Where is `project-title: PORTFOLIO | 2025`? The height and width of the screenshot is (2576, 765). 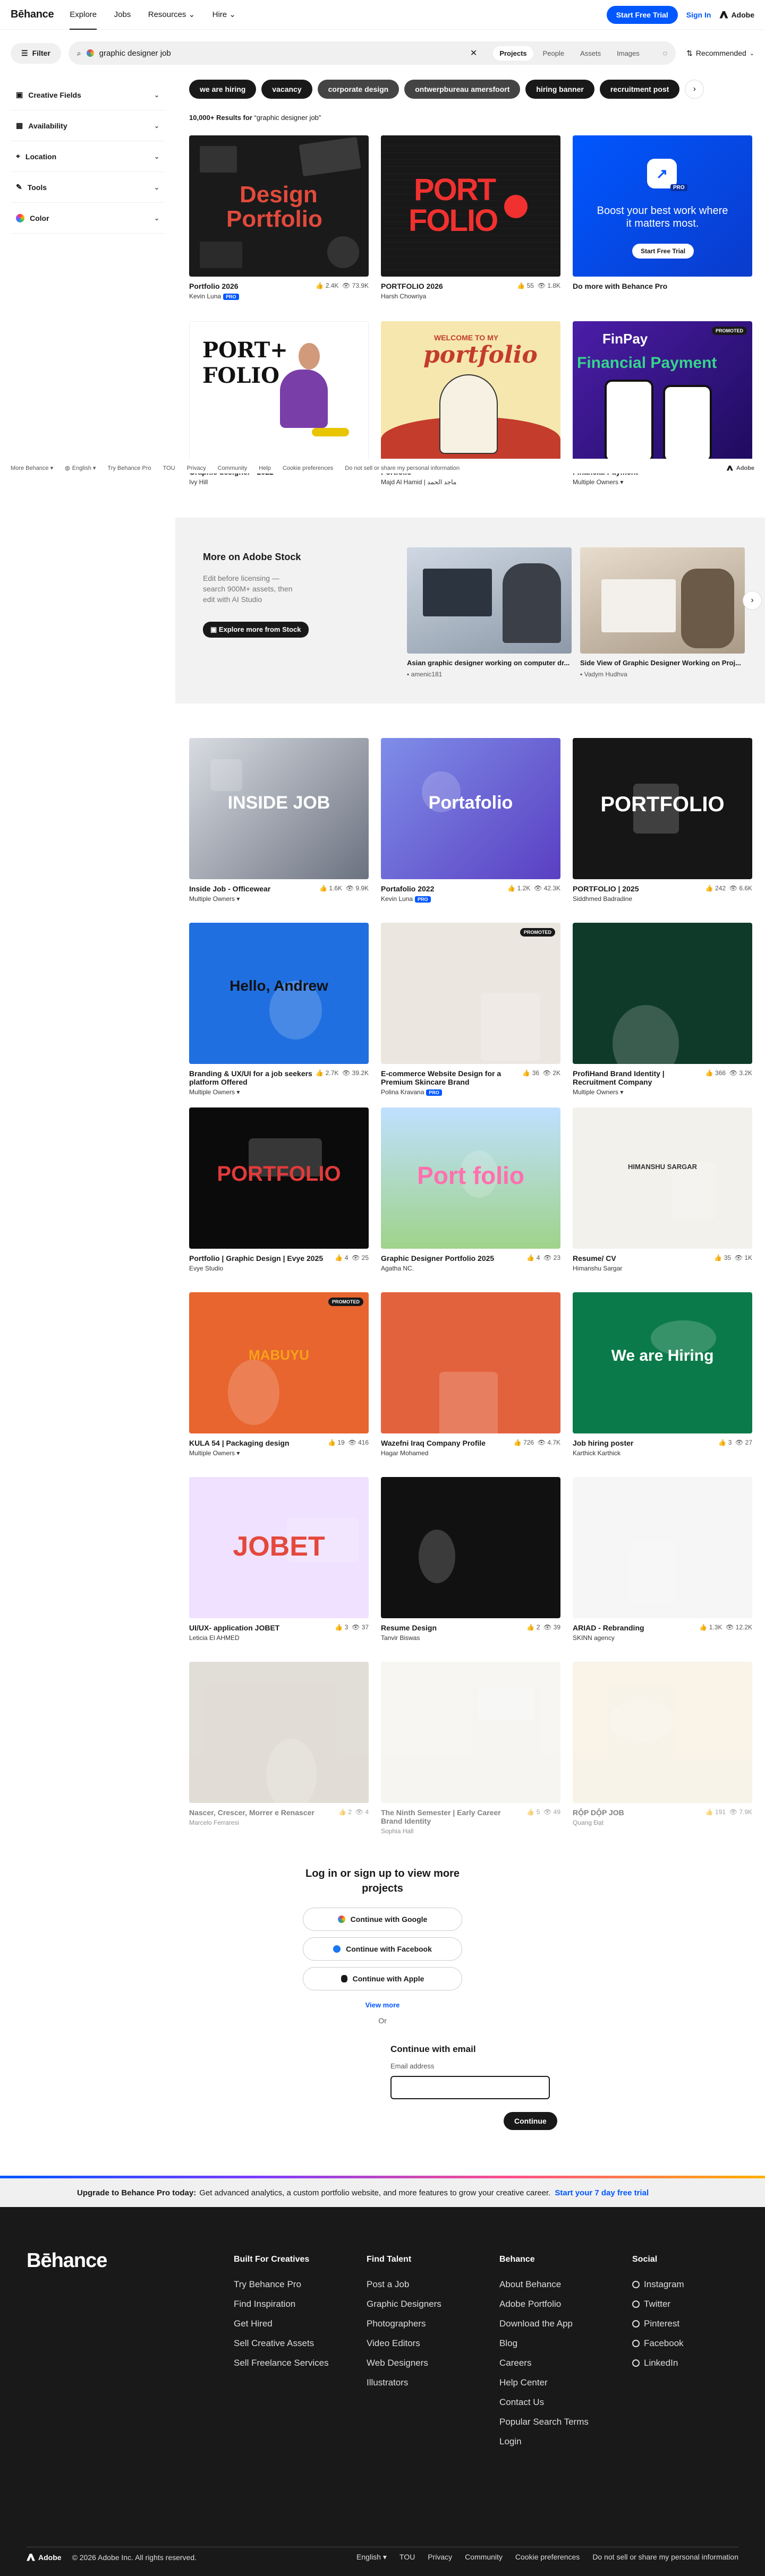 project-title: PORTFOLIO | 2025 is located at coordinates (606, 889).